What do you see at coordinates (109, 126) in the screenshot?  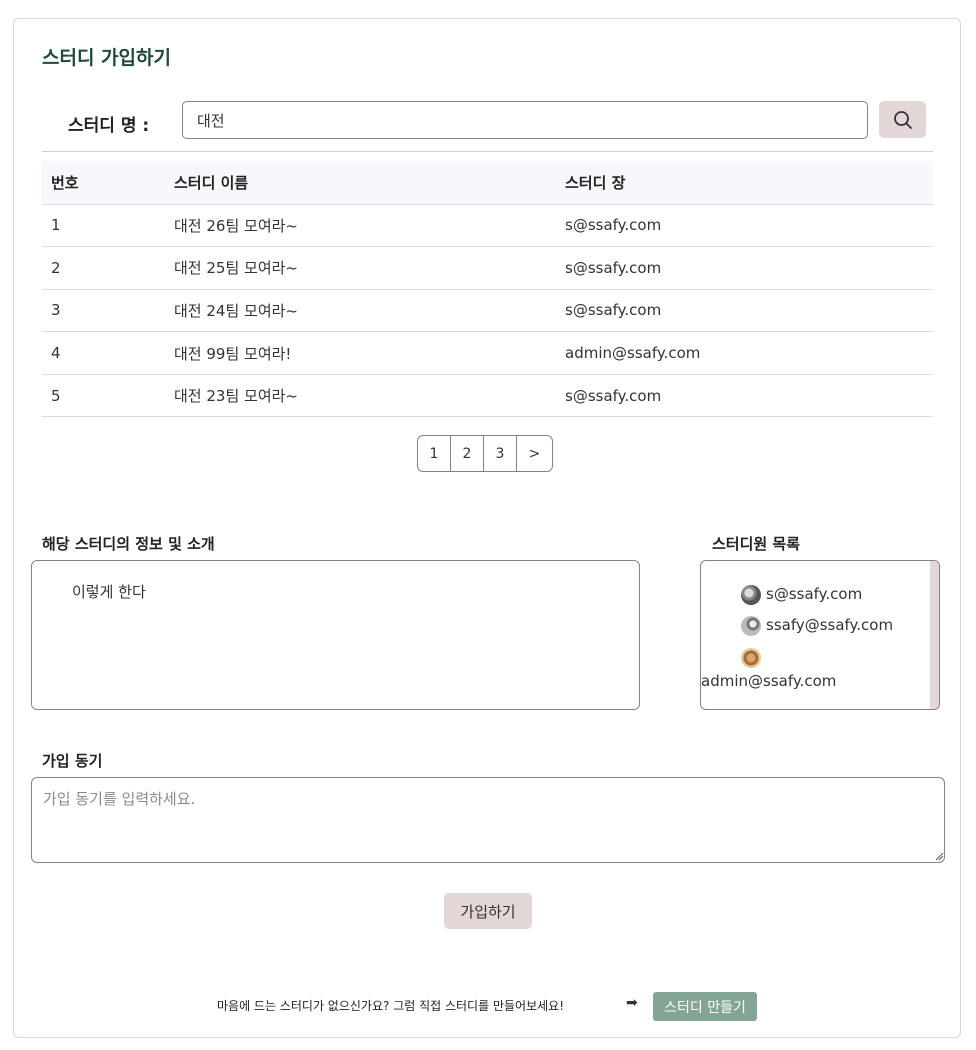 I see `search-label: 스터디 명 :` at bounding box center [109, 126].